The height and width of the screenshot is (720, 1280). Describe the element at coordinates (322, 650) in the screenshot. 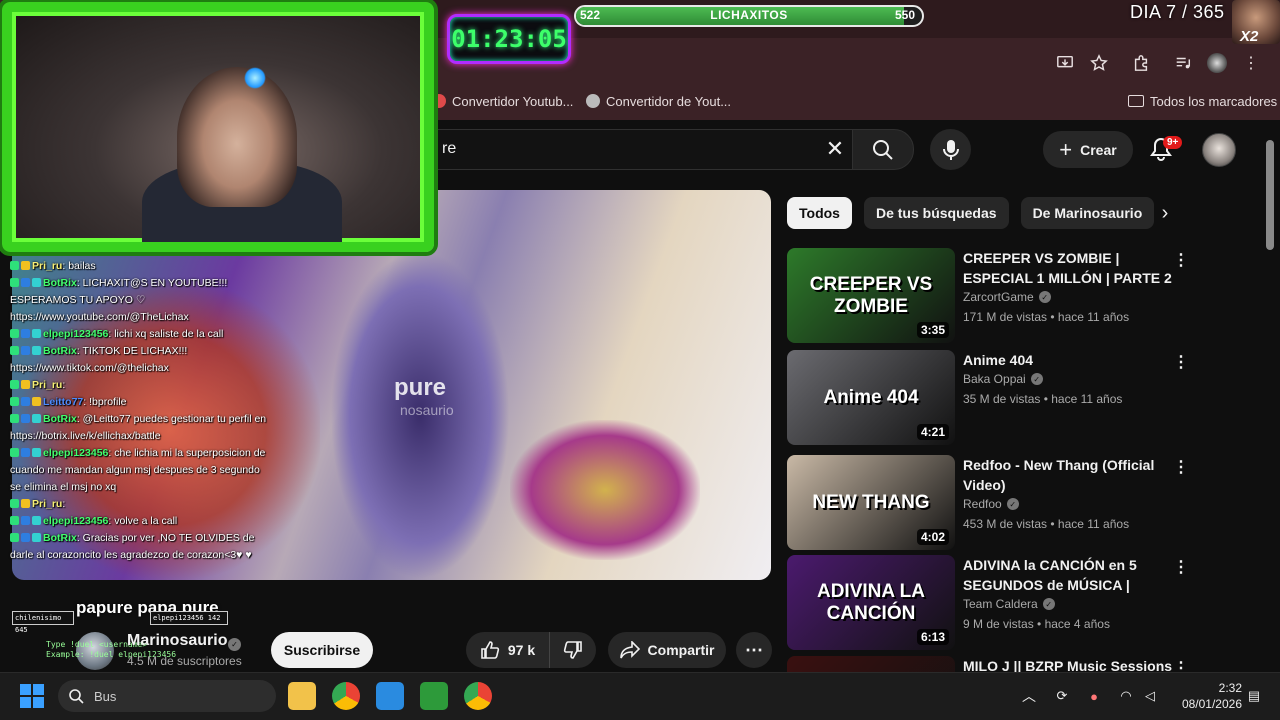

I see `subscribe-button: Suscribirse` at that location.